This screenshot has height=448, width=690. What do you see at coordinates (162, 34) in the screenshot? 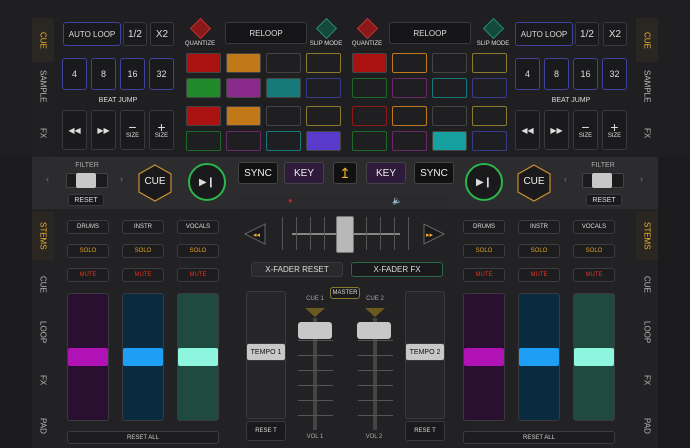
I see `double-loop-button-left: X2` at bounding box center [162, 34].